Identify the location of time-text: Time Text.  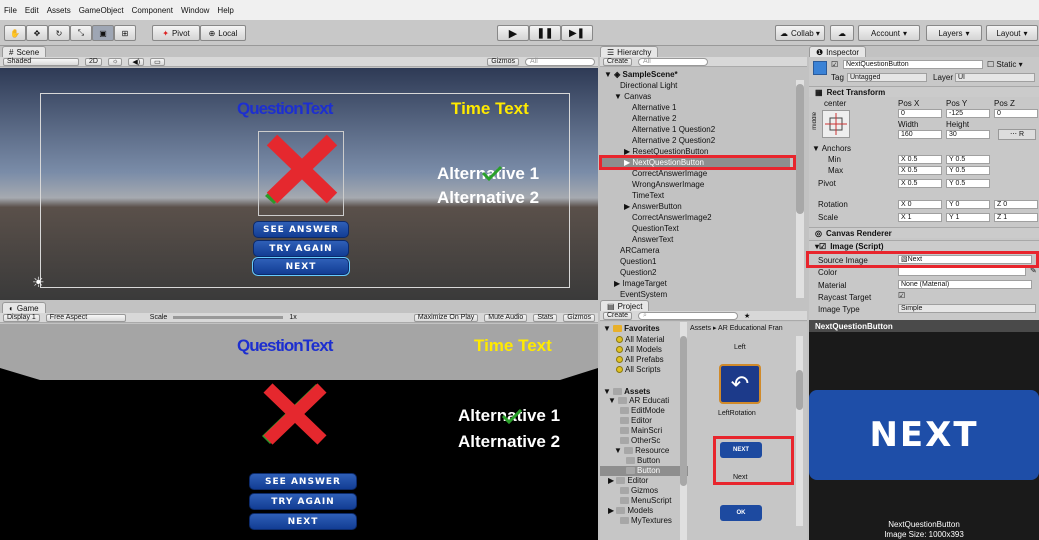
(490, 109).